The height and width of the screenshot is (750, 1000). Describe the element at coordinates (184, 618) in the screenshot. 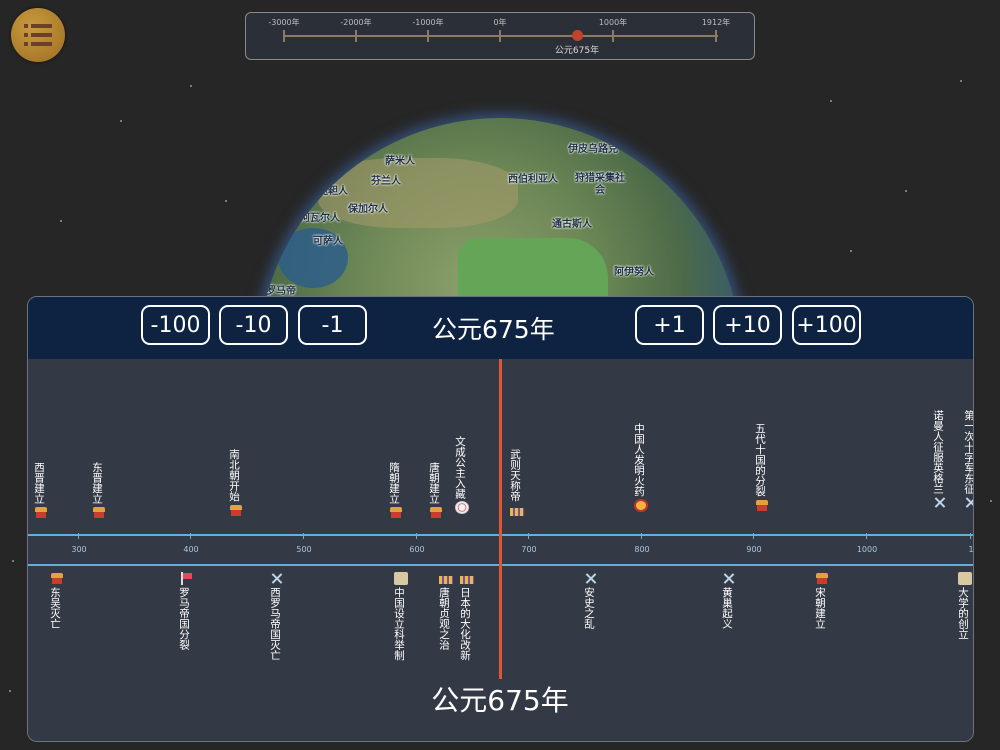

I see `event-label: 罗马帝国分裂` at that location.